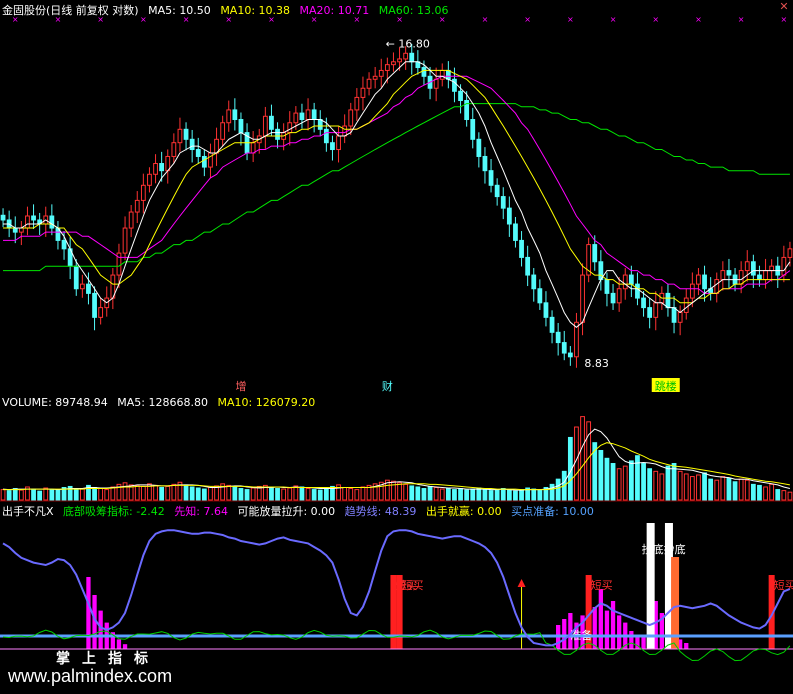 The height and width of the screenshot is (694, 793). I want to click on buy-label: 短买, so click(602, 585).